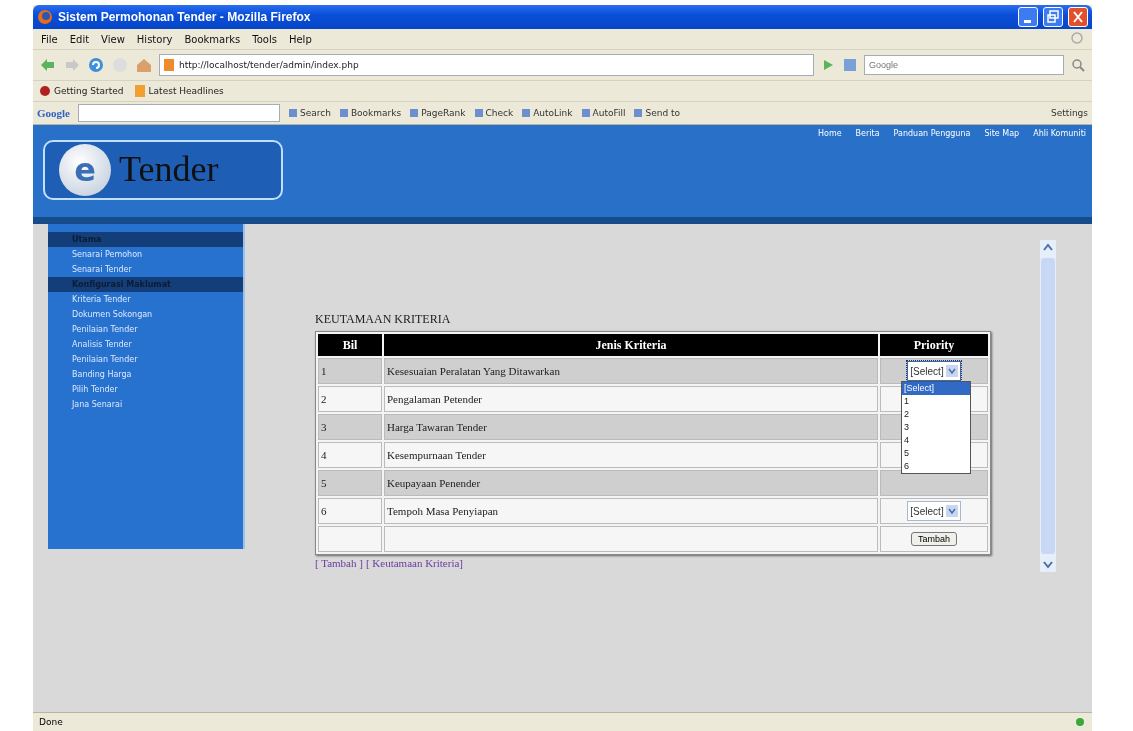  What do you see at coordinates (145, 299) in the screenshot?
I see `sidebar-item: Kriteria Tender` at bounding box center [145, 299].